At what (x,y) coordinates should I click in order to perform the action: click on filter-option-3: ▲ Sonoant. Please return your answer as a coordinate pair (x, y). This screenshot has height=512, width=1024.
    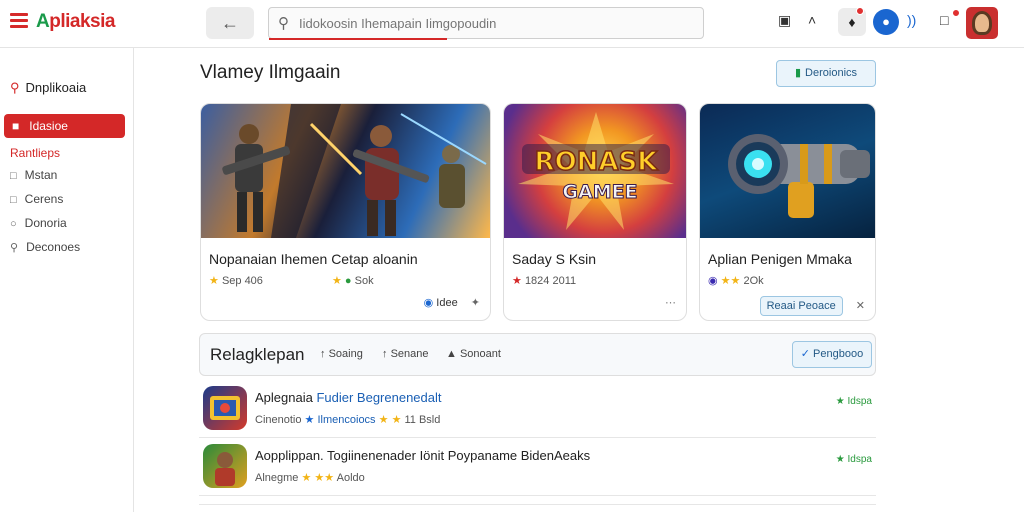
    Looking at the image, I should click on (473, 354).